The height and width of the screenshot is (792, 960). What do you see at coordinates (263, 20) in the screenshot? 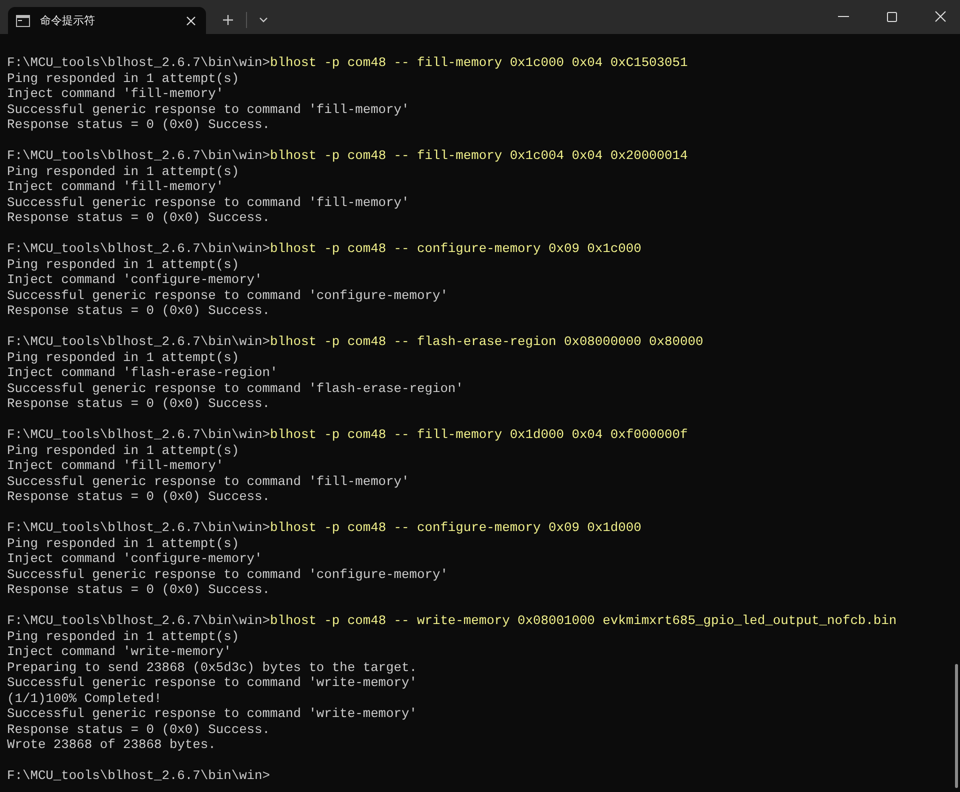
I see `dropdown-icon` at bounding box center [263, 20].